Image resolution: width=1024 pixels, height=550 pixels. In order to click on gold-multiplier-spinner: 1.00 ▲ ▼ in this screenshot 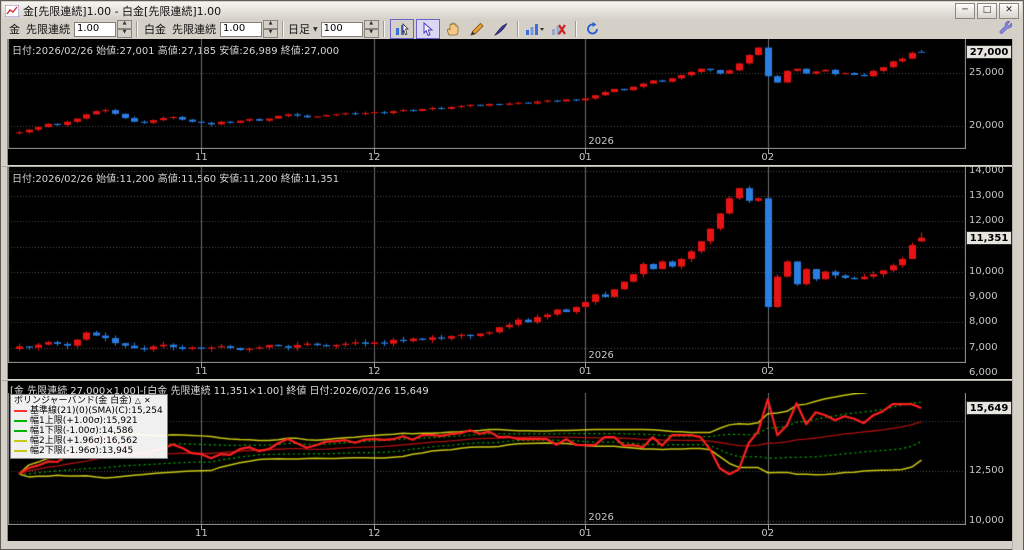, I will do `click(103, 29)`.